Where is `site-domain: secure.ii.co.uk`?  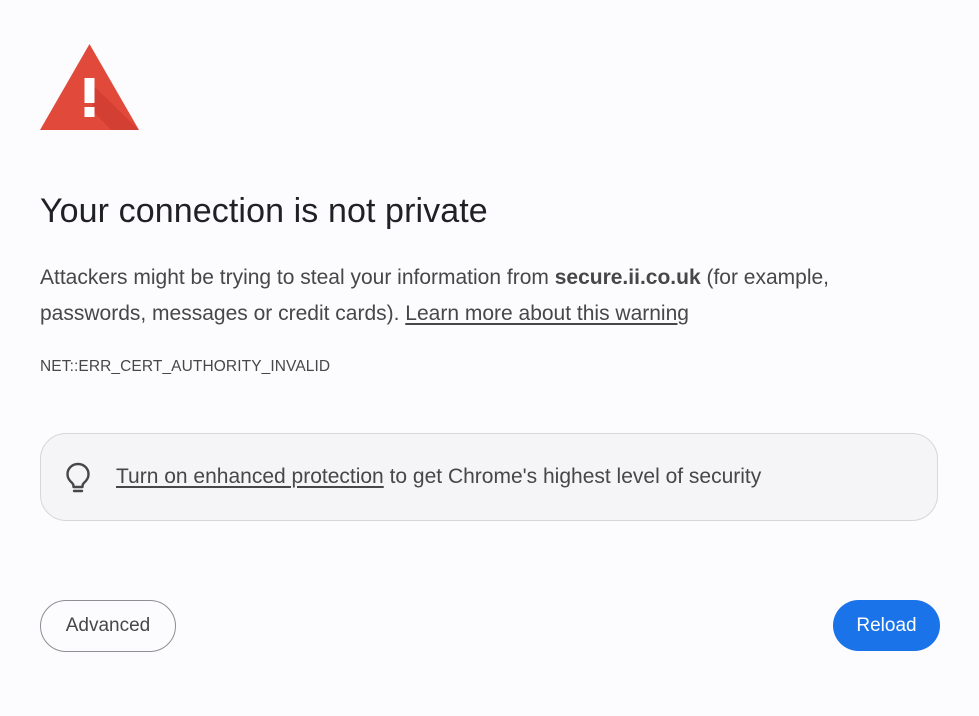 site-domain: secure.ii.co.uk is located at coordinates (627, 277).